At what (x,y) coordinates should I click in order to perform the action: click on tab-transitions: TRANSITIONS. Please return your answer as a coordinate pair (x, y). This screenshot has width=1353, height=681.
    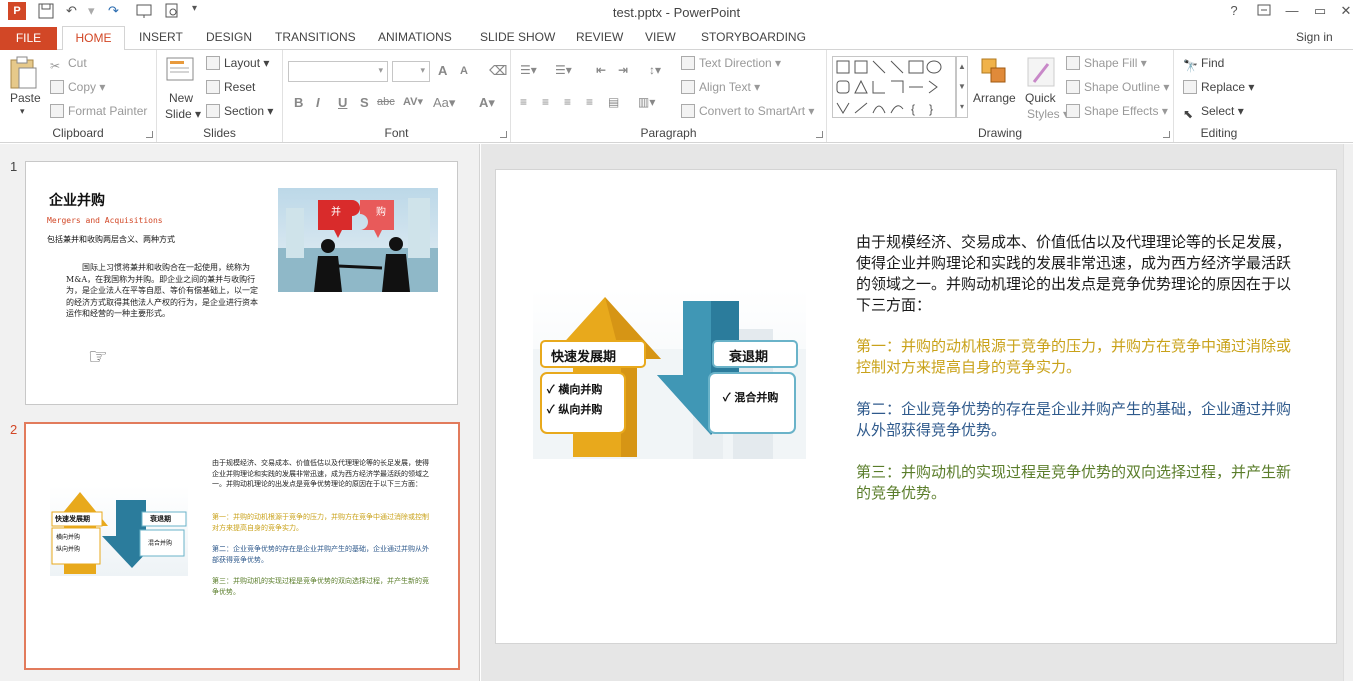
    Looking at the image, I should click on (315, 37).